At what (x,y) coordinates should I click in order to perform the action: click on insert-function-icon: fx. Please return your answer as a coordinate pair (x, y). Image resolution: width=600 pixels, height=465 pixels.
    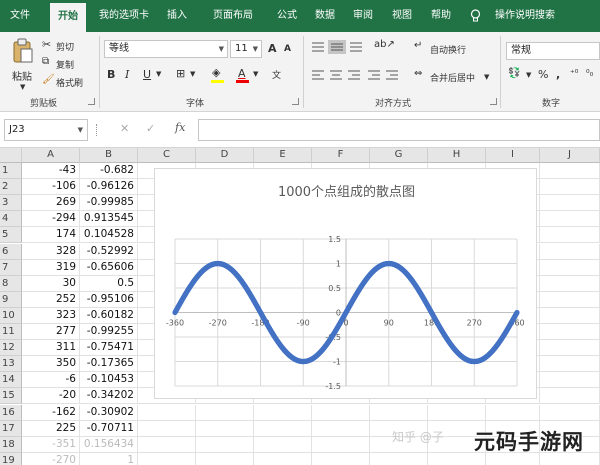
    Looking at the image, I should click on (180, 127).